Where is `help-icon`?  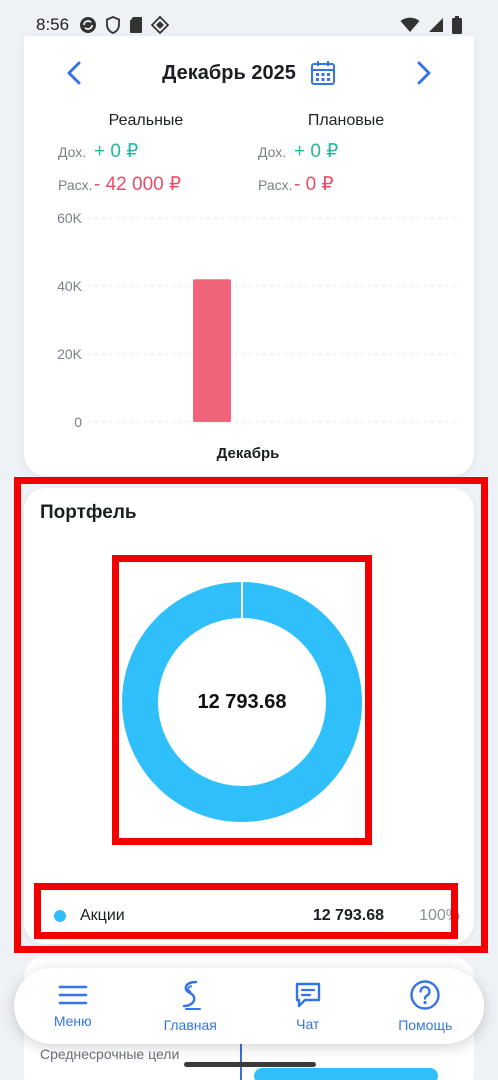 help-icon is located at coordinates (425, 995).